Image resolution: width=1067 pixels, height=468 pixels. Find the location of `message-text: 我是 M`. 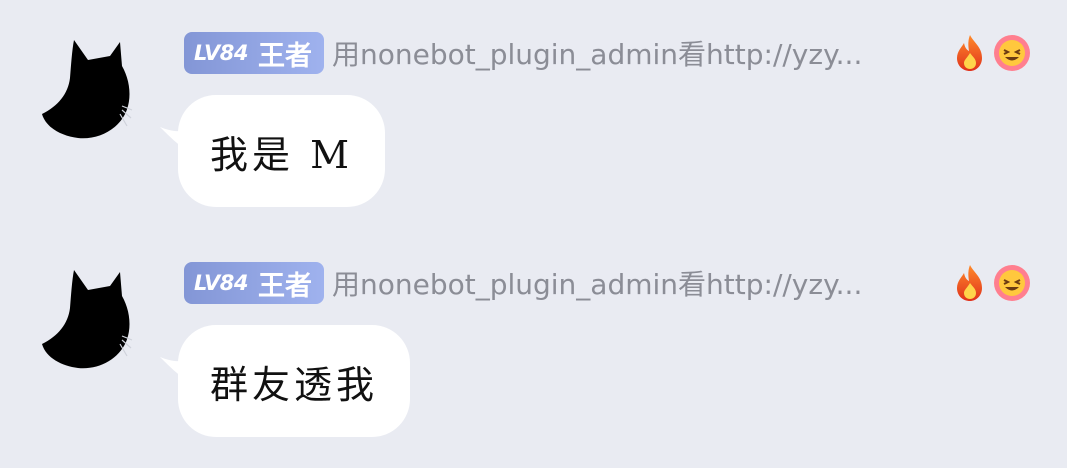

message-text: 我是 M is located at coordinates (281, 154).